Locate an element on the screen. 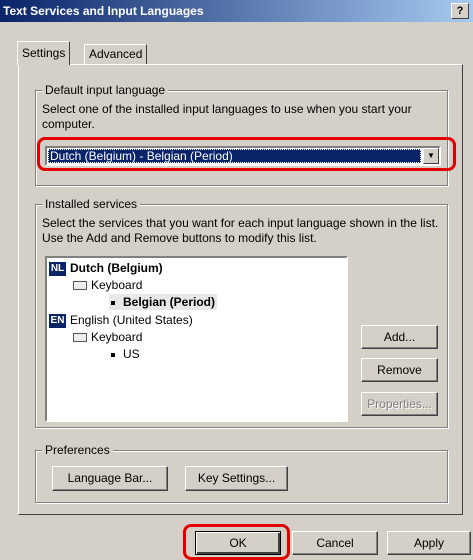  default-language-dropdown: Dutch (Belgium) - Belgian (Period) ▼ is located at coordinates (243, 156).